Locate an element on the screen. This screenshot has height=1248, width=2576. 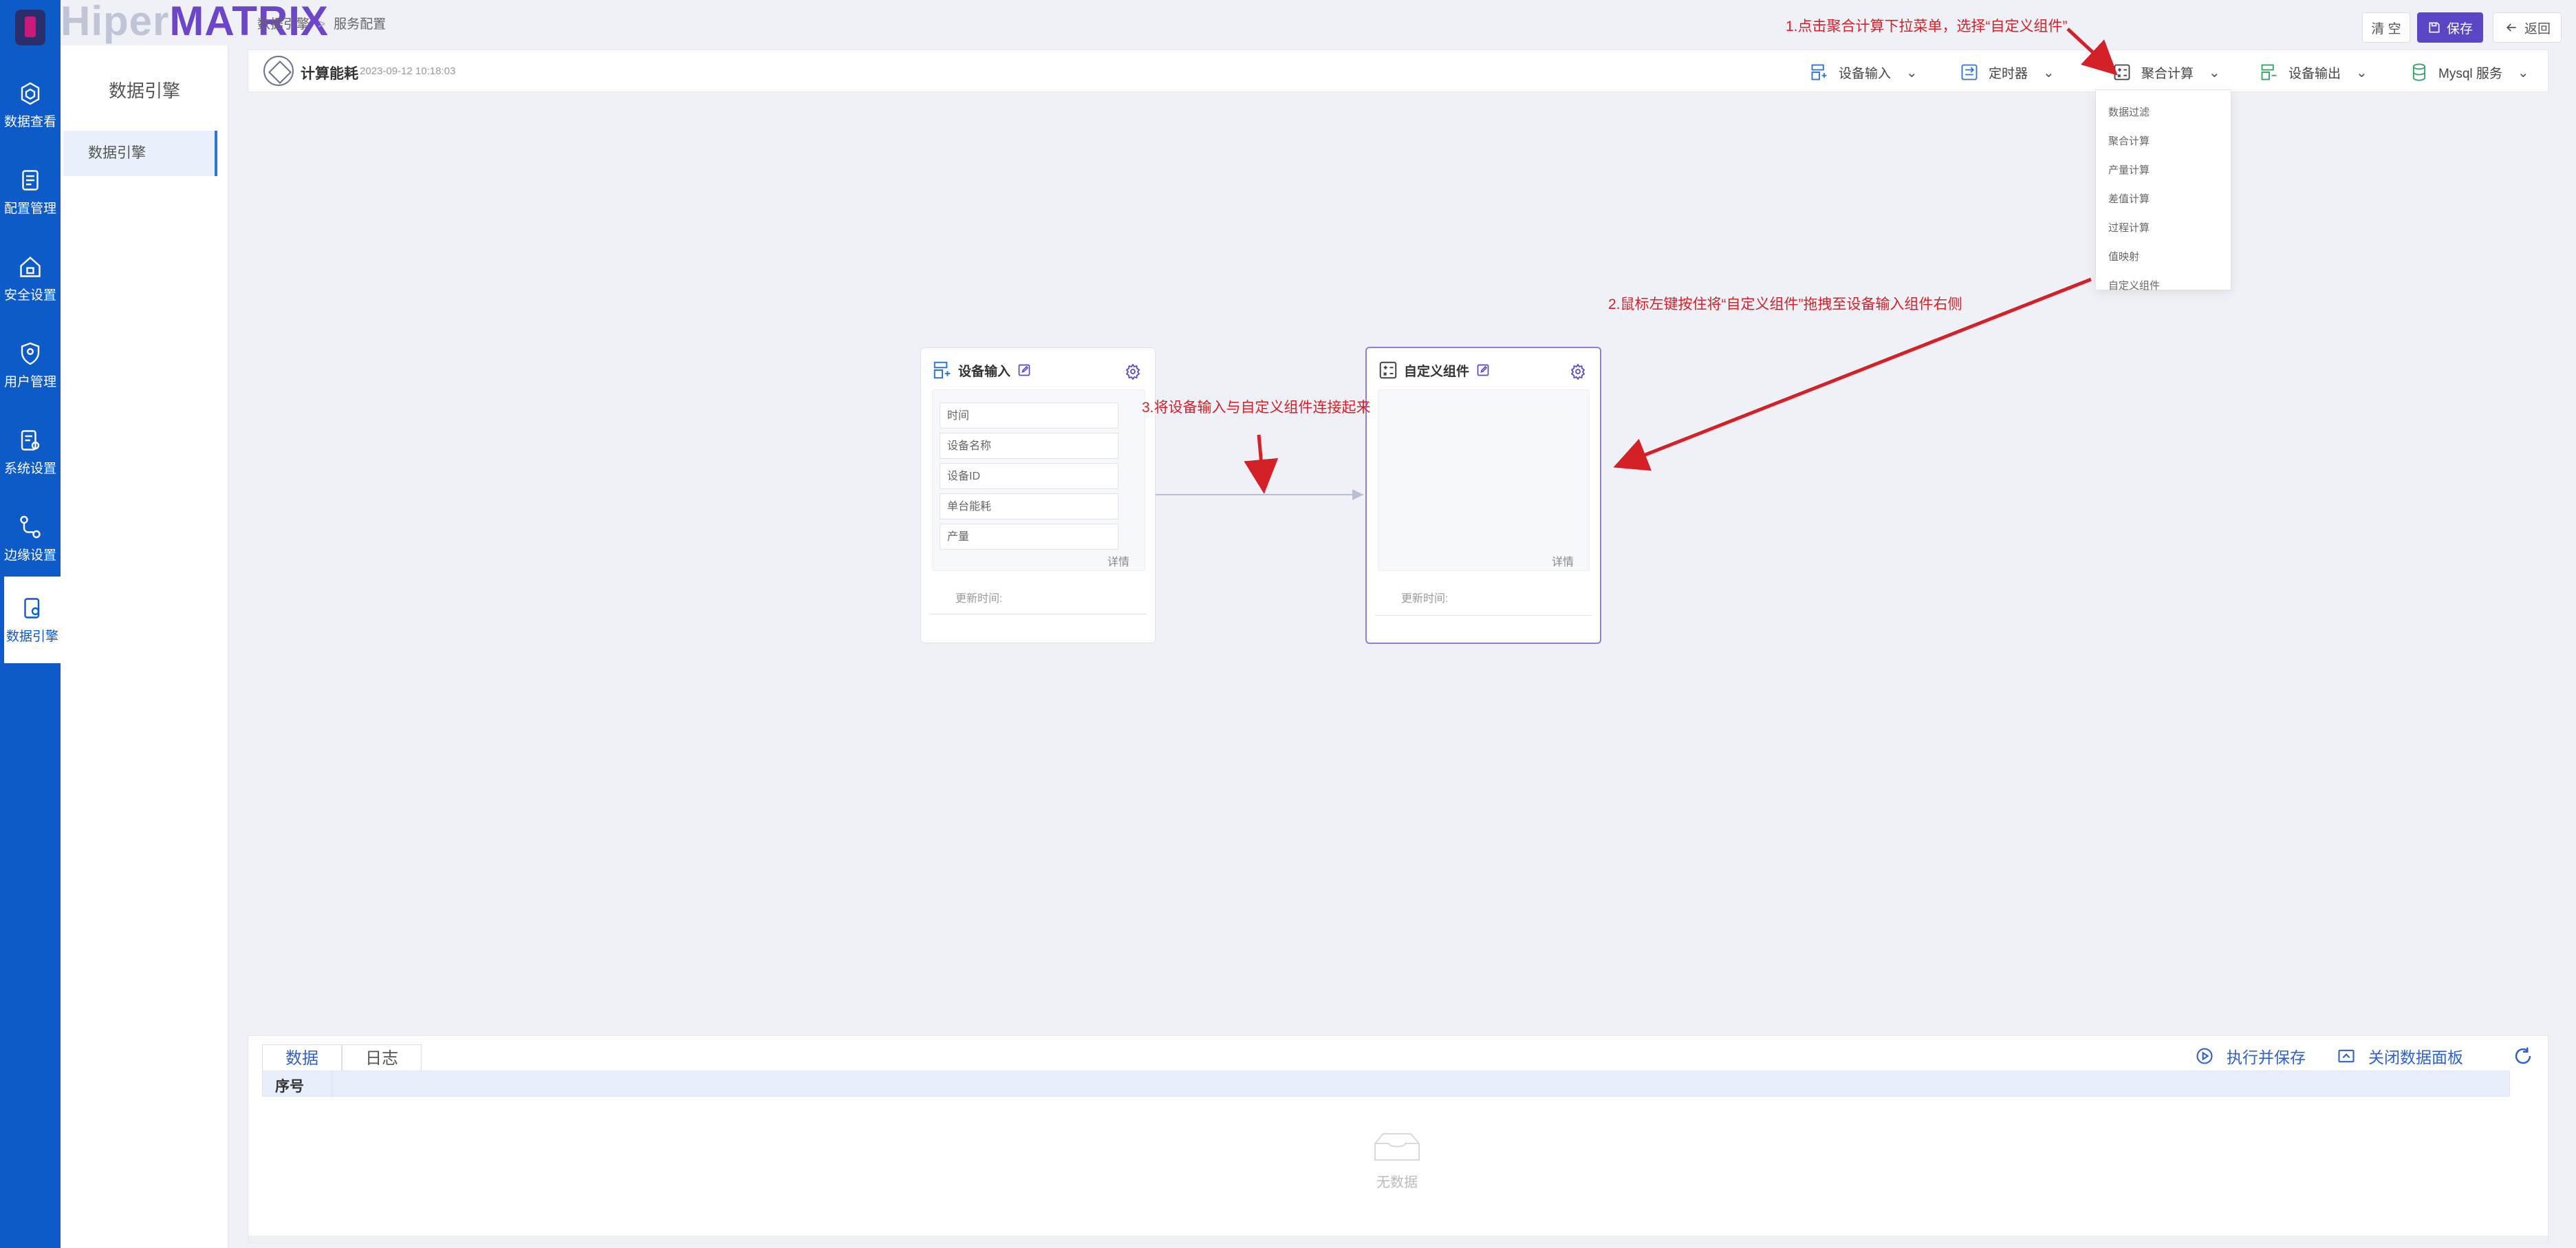
data-panel: 数据 日志 执行并保存 关闭数据面板 序号 无数据 is located at coordinates (1398, 1139).